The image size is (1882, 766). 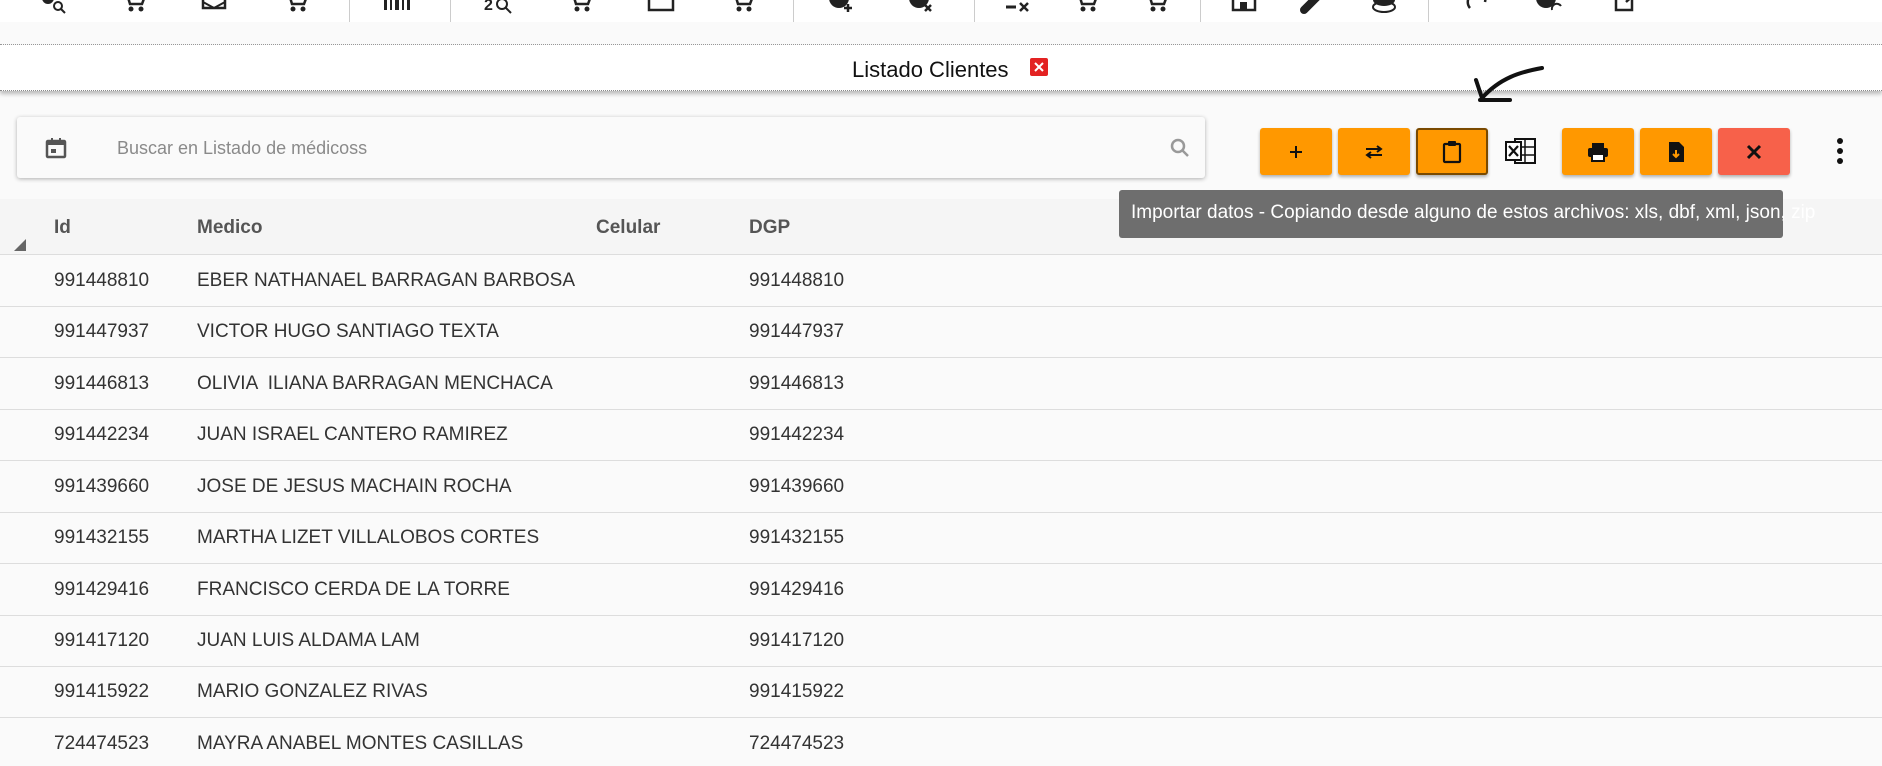 I want to click on sync-icon, so click(x=1479, y=7).